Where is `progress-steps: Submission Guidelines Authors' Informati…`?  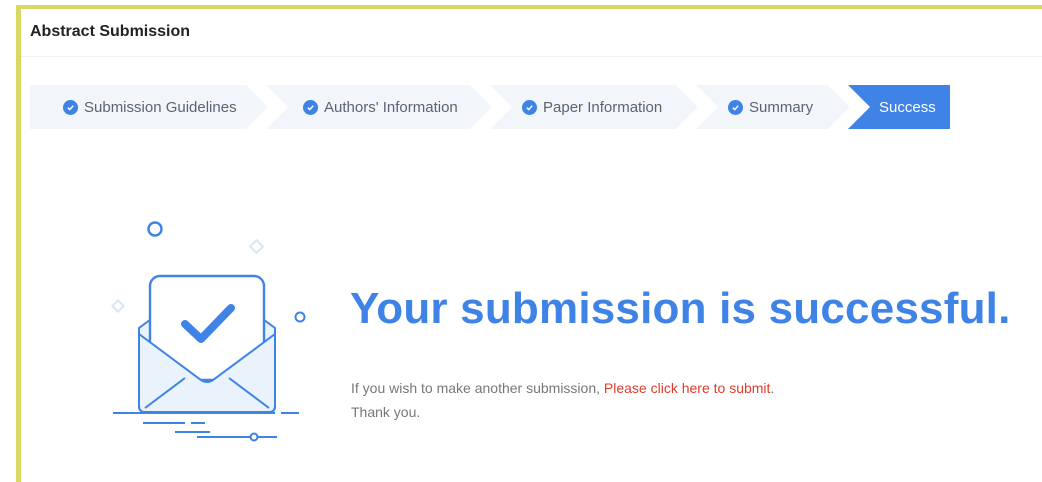 progress-steps: Submission Guidelines Authors' Informati… is located at coordinates (490, 107).